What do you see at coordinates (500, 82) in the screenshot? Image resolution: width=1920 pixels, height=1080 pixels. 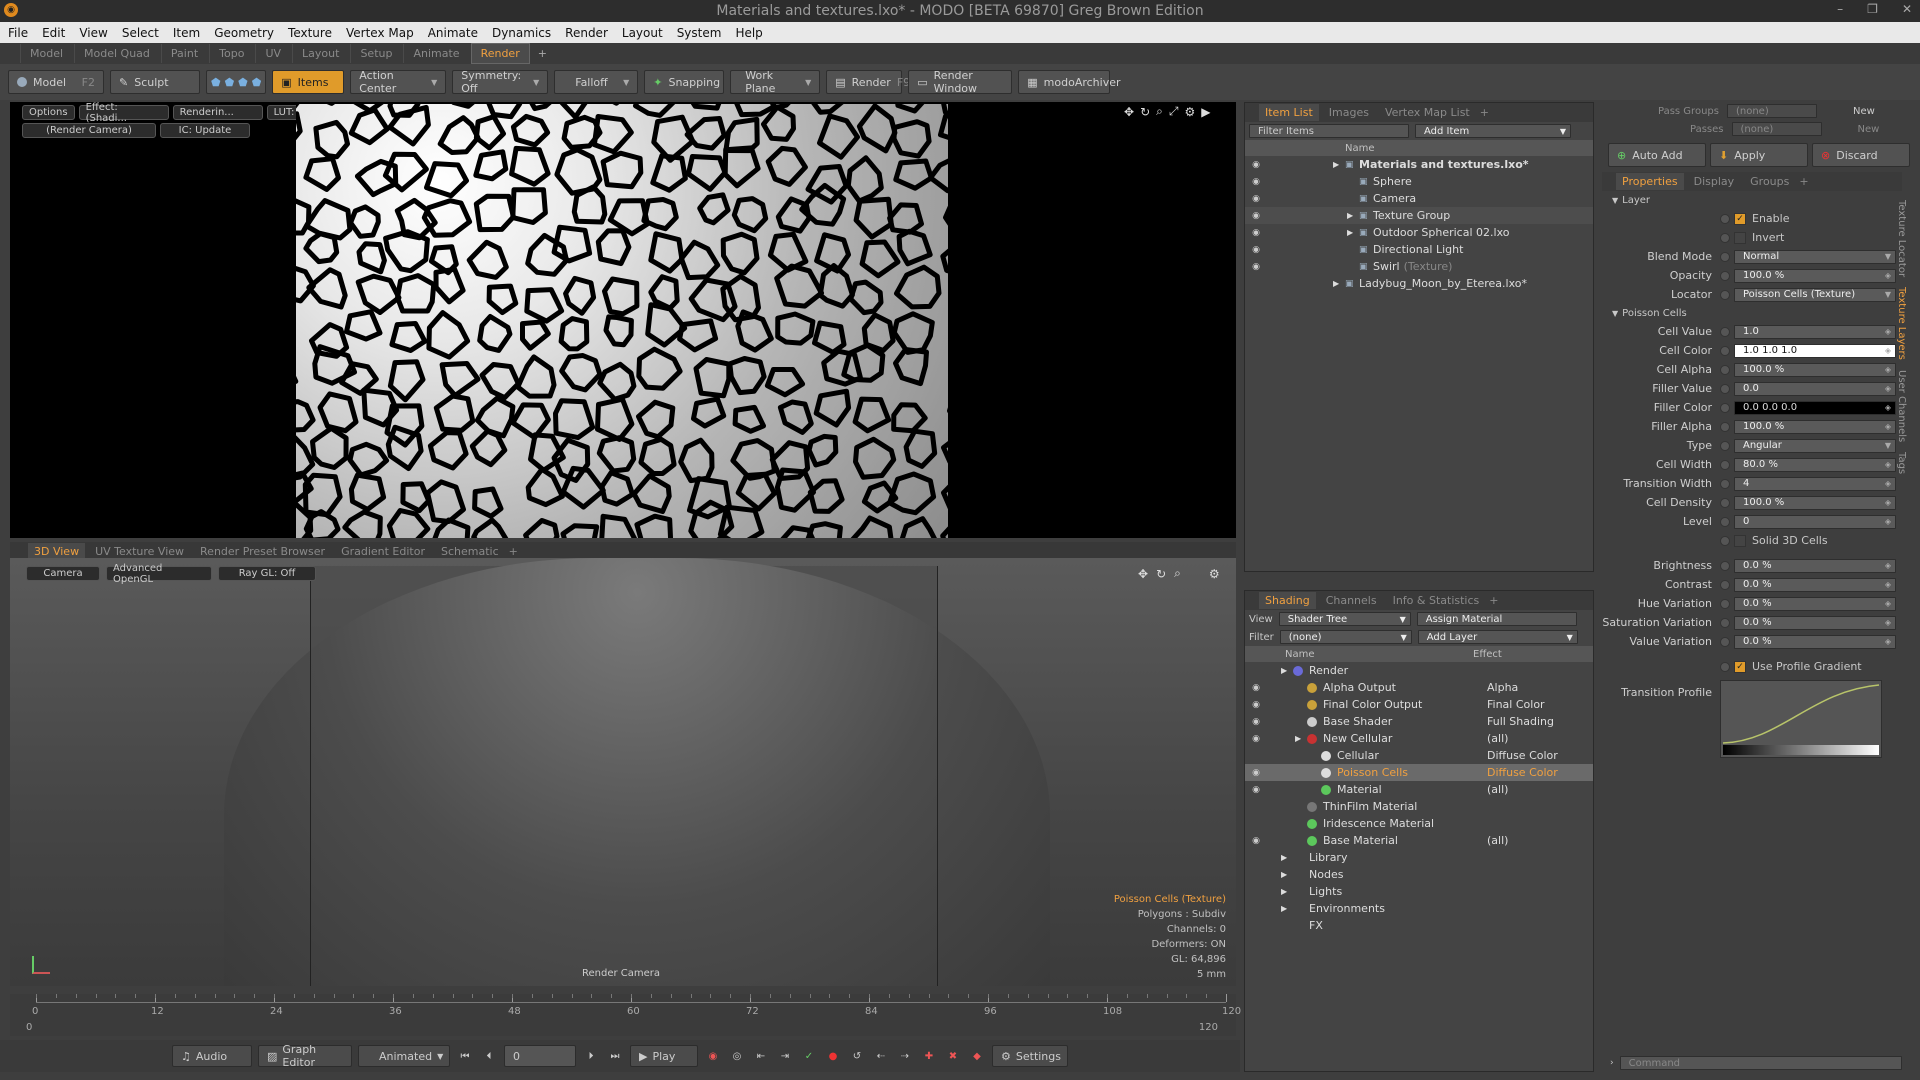 I see `symmetry-dropdown: Symmetry: Off ▼` at bounding box center [500, 82].